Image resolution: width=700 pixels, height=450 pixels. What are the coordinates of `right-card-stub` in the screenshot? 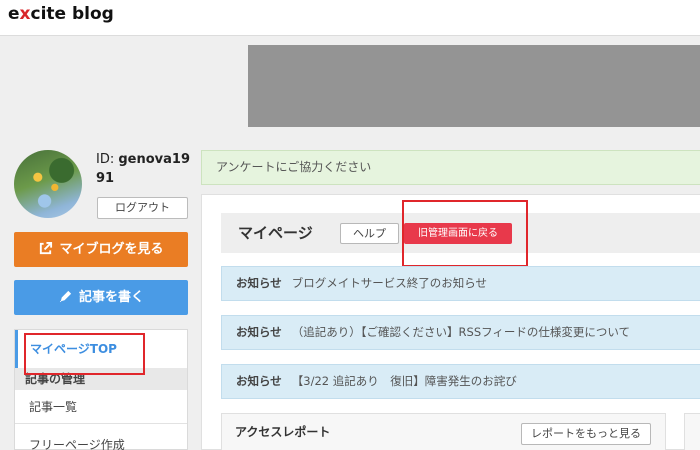 It's located at (692, 431).